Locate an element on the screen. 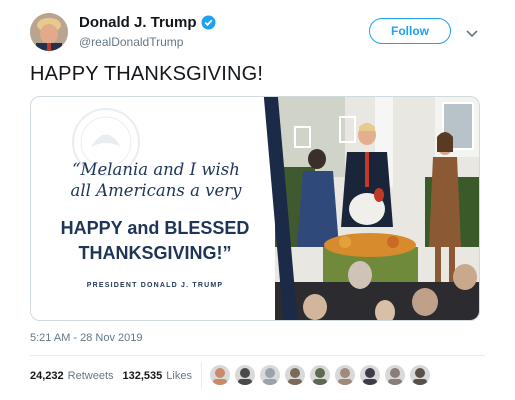  quote-line: “Melania and I wish is located at coordinates (156, 169).